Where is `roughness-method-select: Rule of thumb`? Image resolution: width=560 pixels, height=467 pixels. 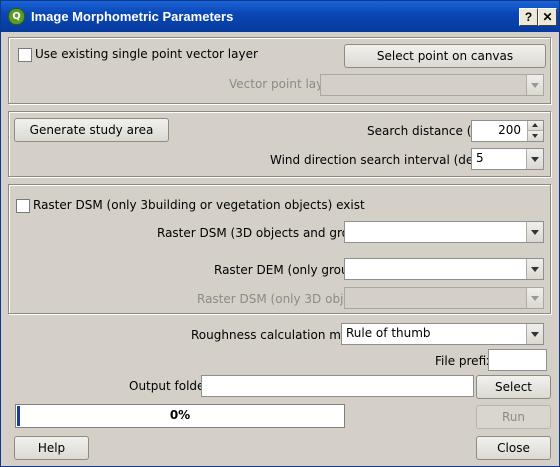 roughness-method-select: Rule of thumb is located at coordinates (442, 334).